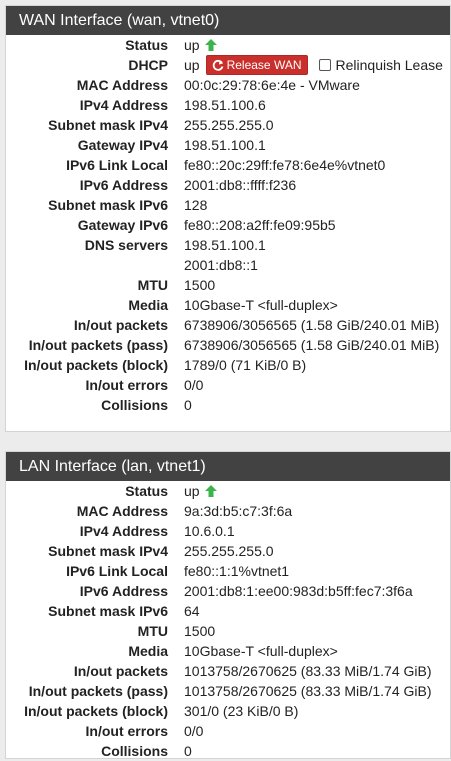  I want to click on wan-gateway4-value: 198.51.100.1, so click(225, 145).